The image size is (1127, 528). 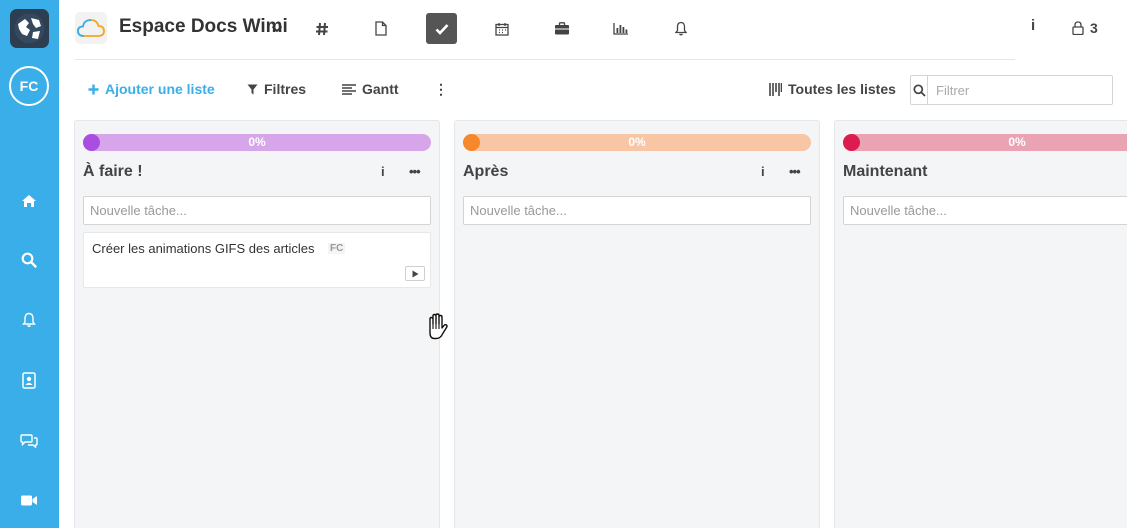 I want to click on globe-logo-icon, so click(x=29, y=28).